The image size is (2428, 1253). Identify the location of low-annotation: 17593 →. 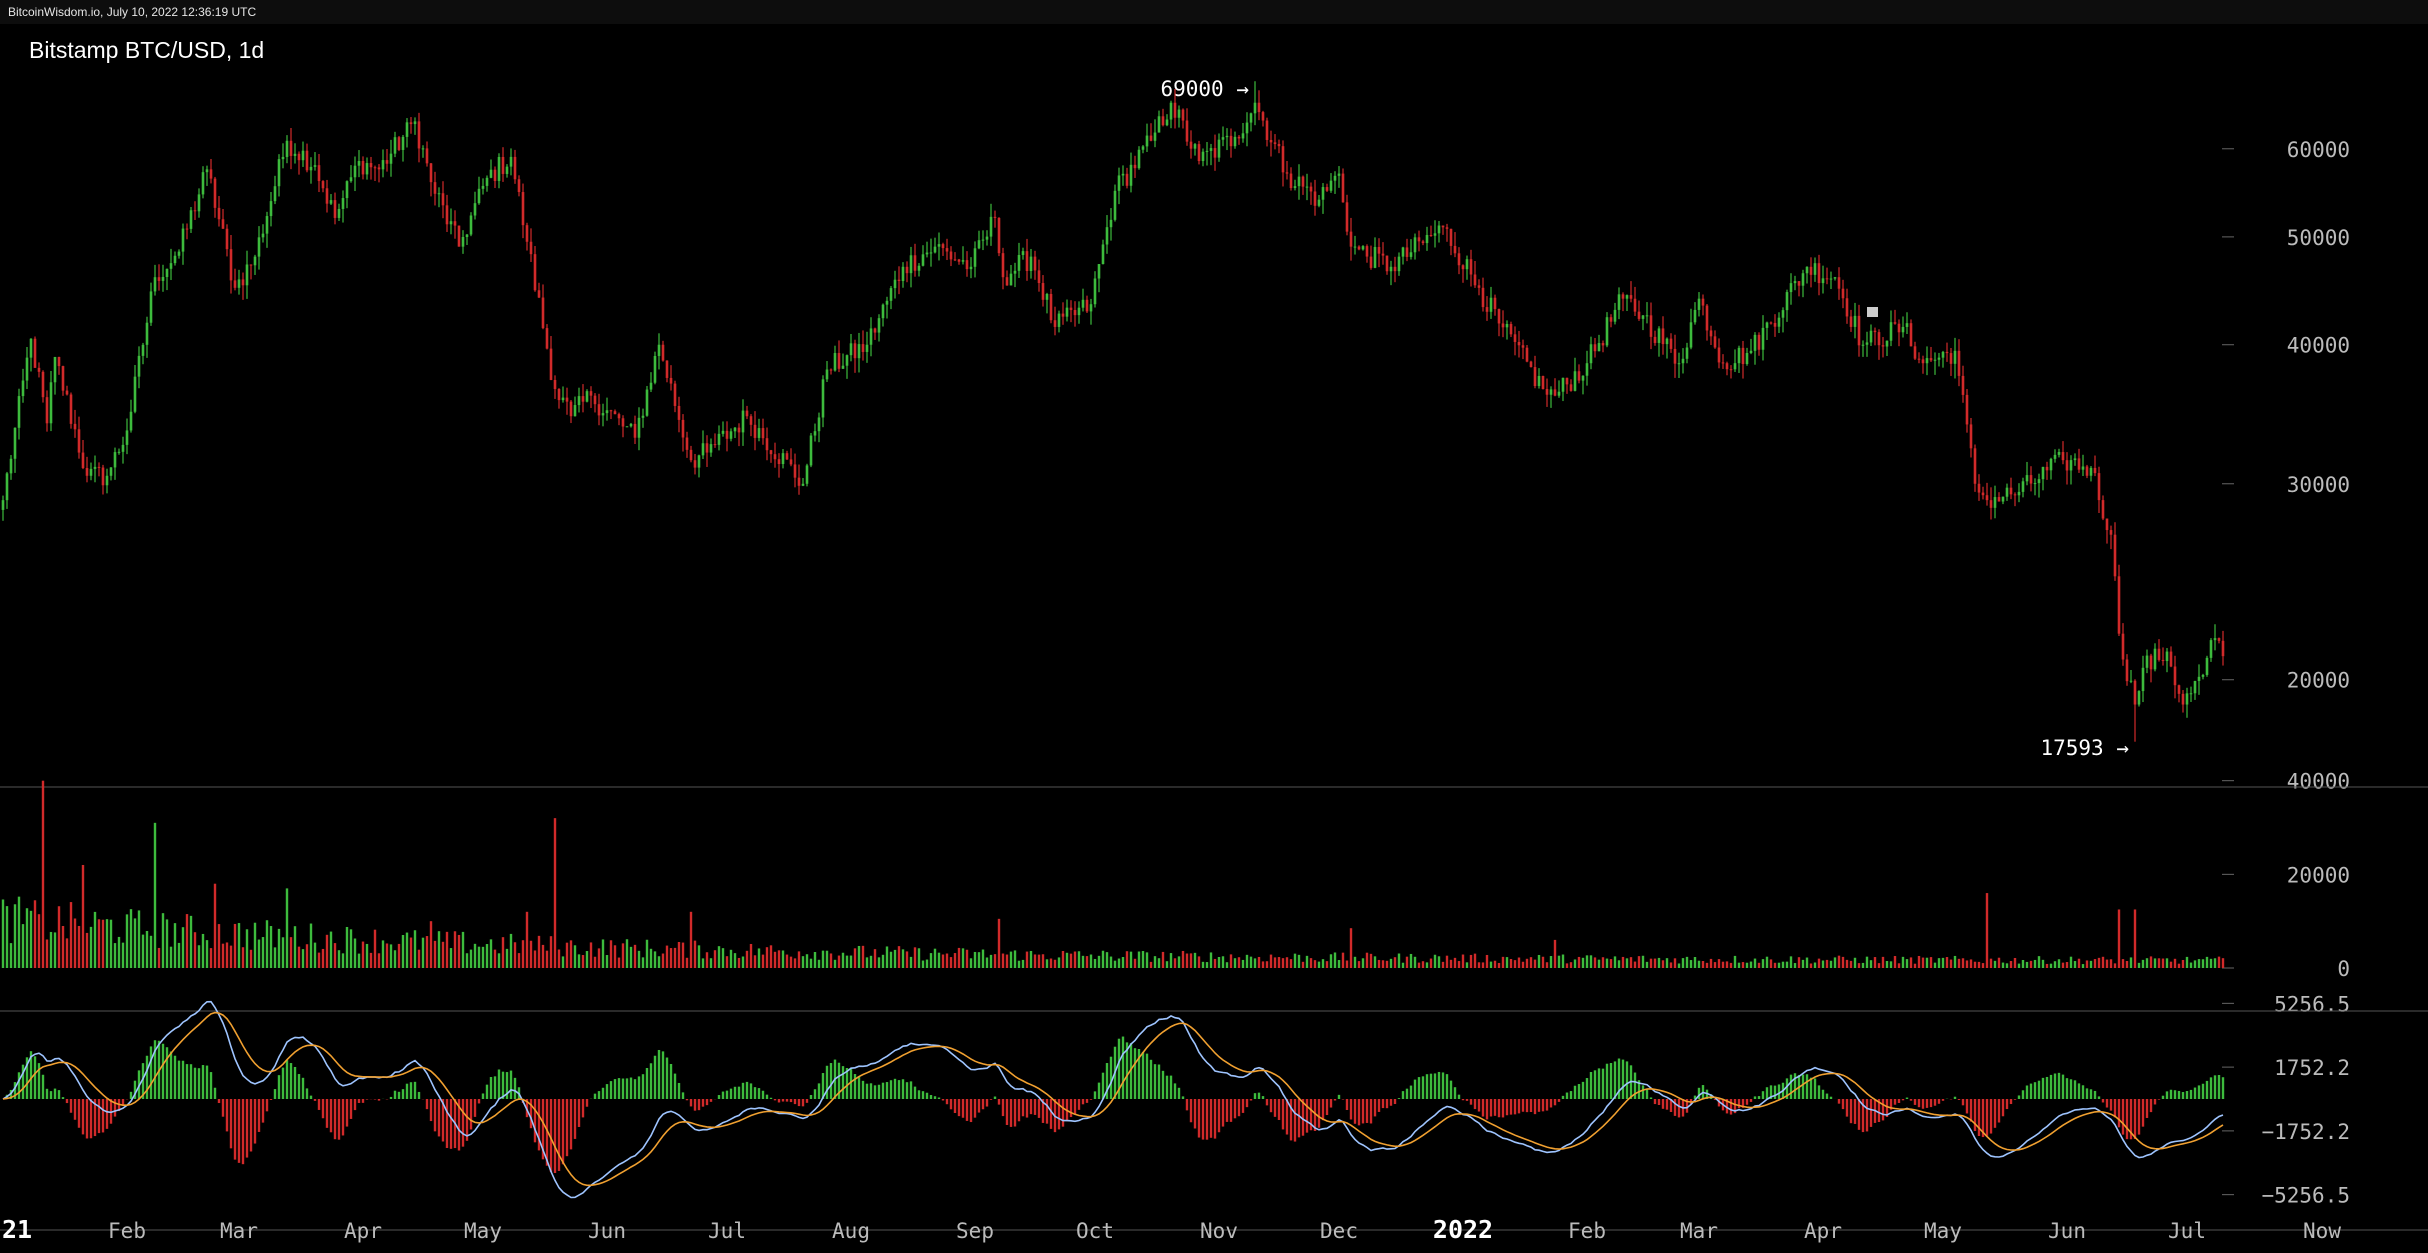
(2084, 748).